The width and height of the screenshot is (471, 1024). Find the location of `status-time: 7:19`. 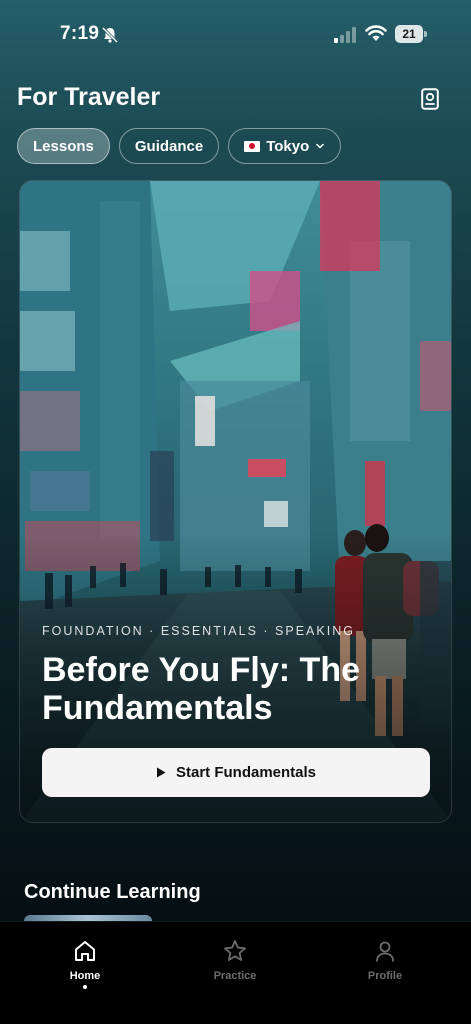

status-time: 7:19 is located at coordinates (80, 33).